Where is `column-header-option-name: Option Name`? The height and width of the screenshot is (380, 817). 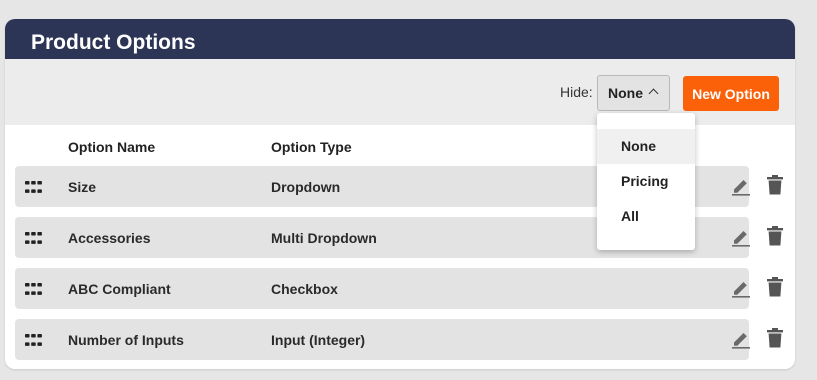
column-header-option-name: Option Name is located at coordinates (112, 147).